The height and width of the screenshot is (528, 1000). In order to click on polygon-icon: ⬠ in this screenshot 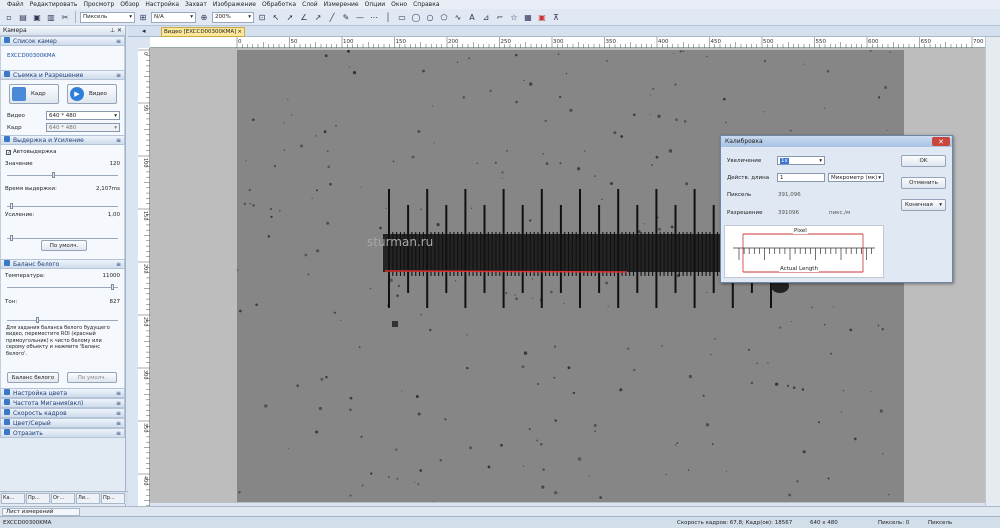, I will do `click(444, 17)`.